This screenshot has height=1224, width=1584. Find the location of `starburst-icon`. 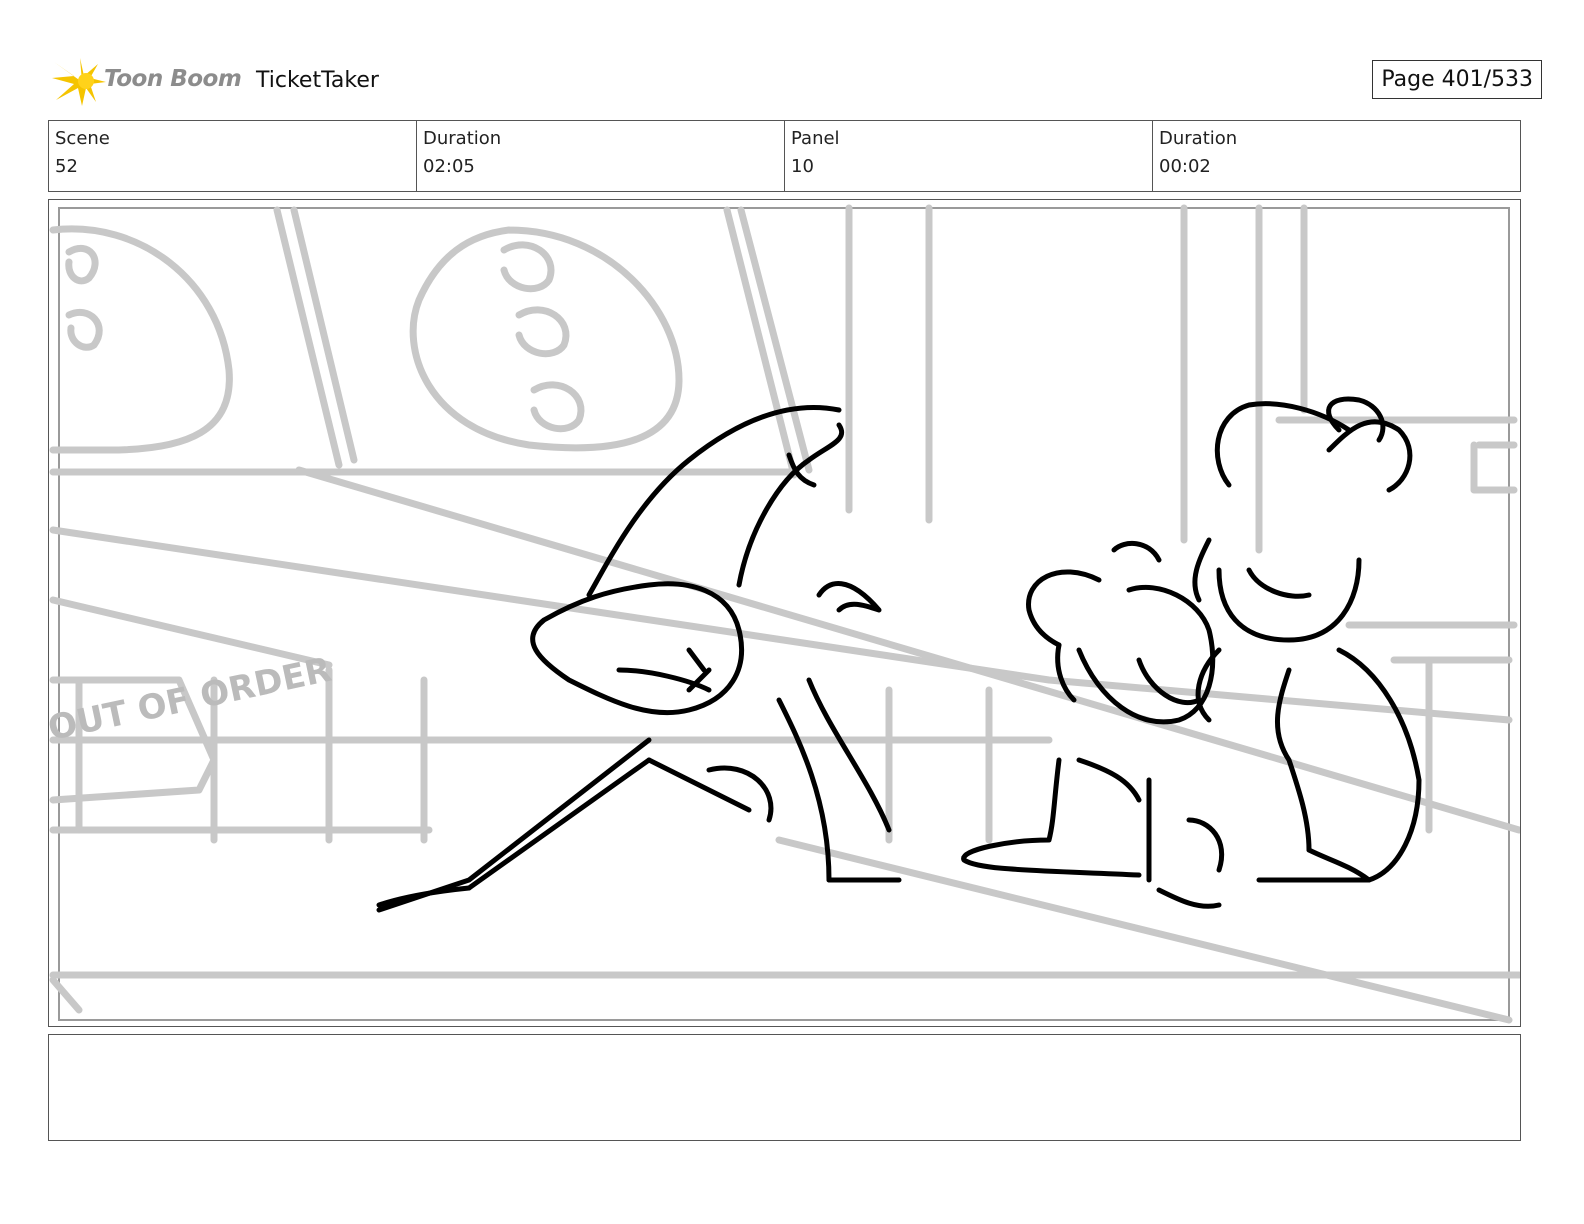

starburst-icon is located at coordinates (79, 82).